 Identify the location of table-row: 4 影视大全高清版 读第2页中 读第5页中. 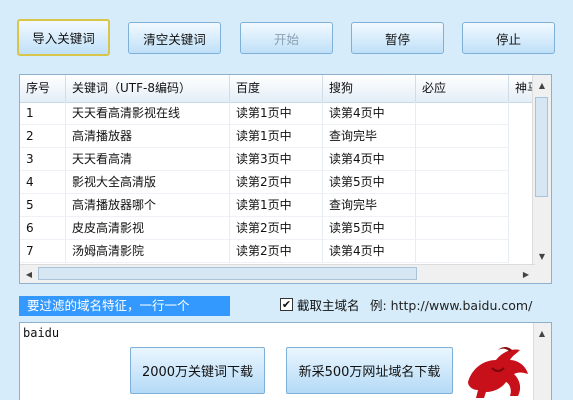
(276, 182).